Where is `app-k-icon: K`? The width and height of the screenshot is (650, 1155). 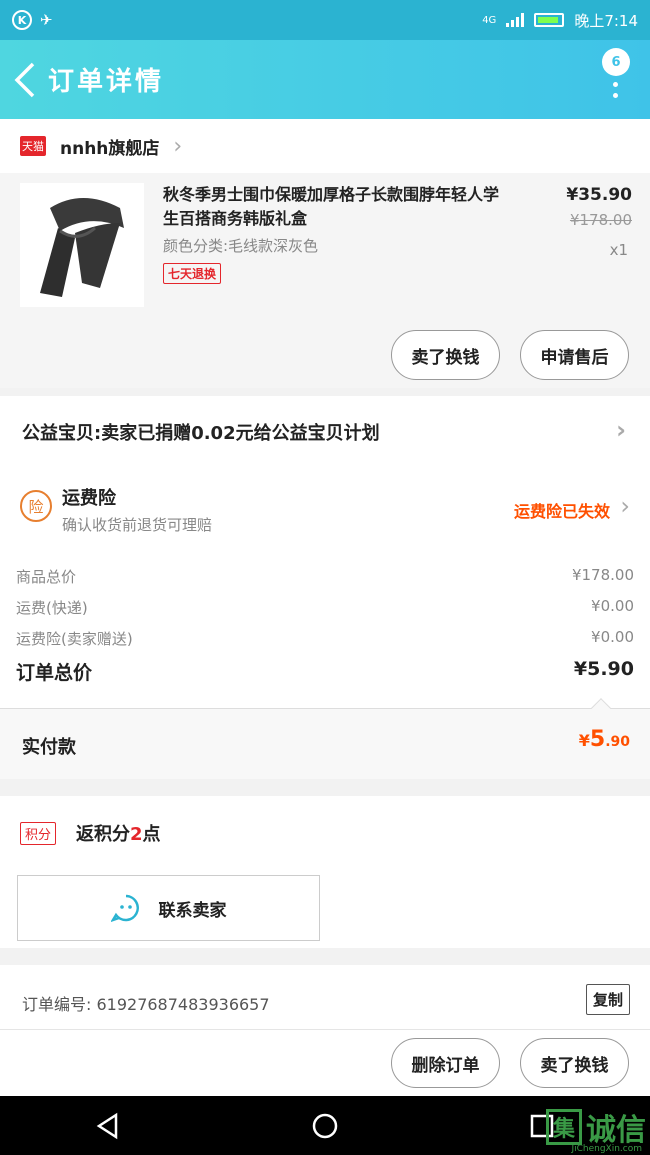
app-k-icon: K is located at coordinates (22, 20).